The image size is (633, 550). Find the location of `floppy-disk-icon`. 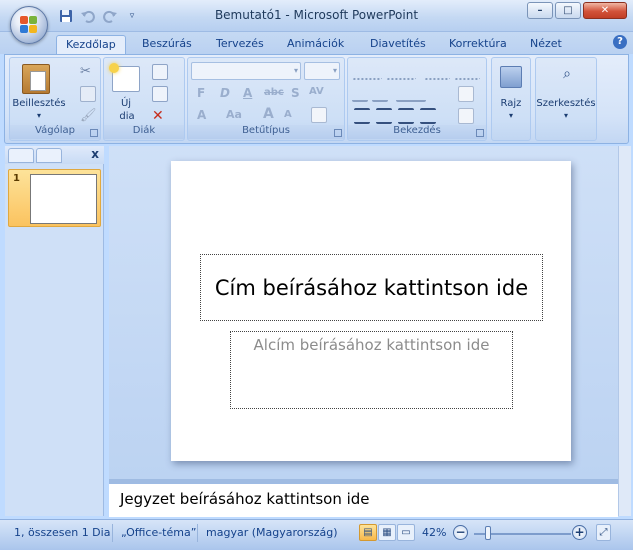

floppy-disk-icon is located at coordinates (66, 16).